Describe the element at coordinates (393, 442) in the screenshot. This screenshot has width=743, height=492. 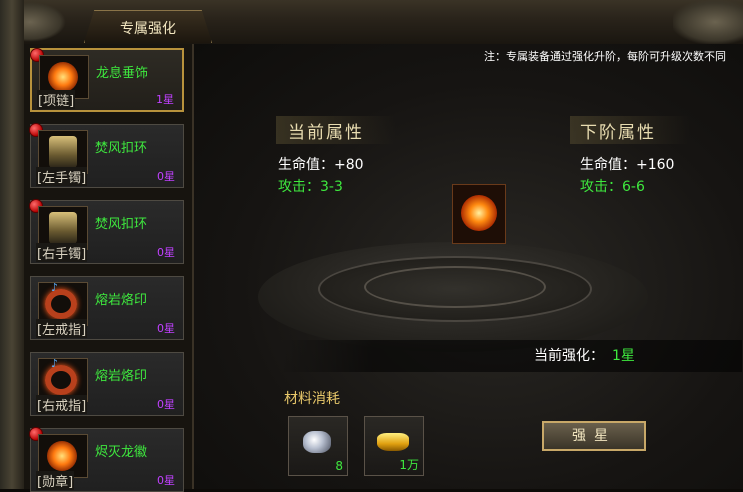
I see `gold-ingot-icon` at that location.